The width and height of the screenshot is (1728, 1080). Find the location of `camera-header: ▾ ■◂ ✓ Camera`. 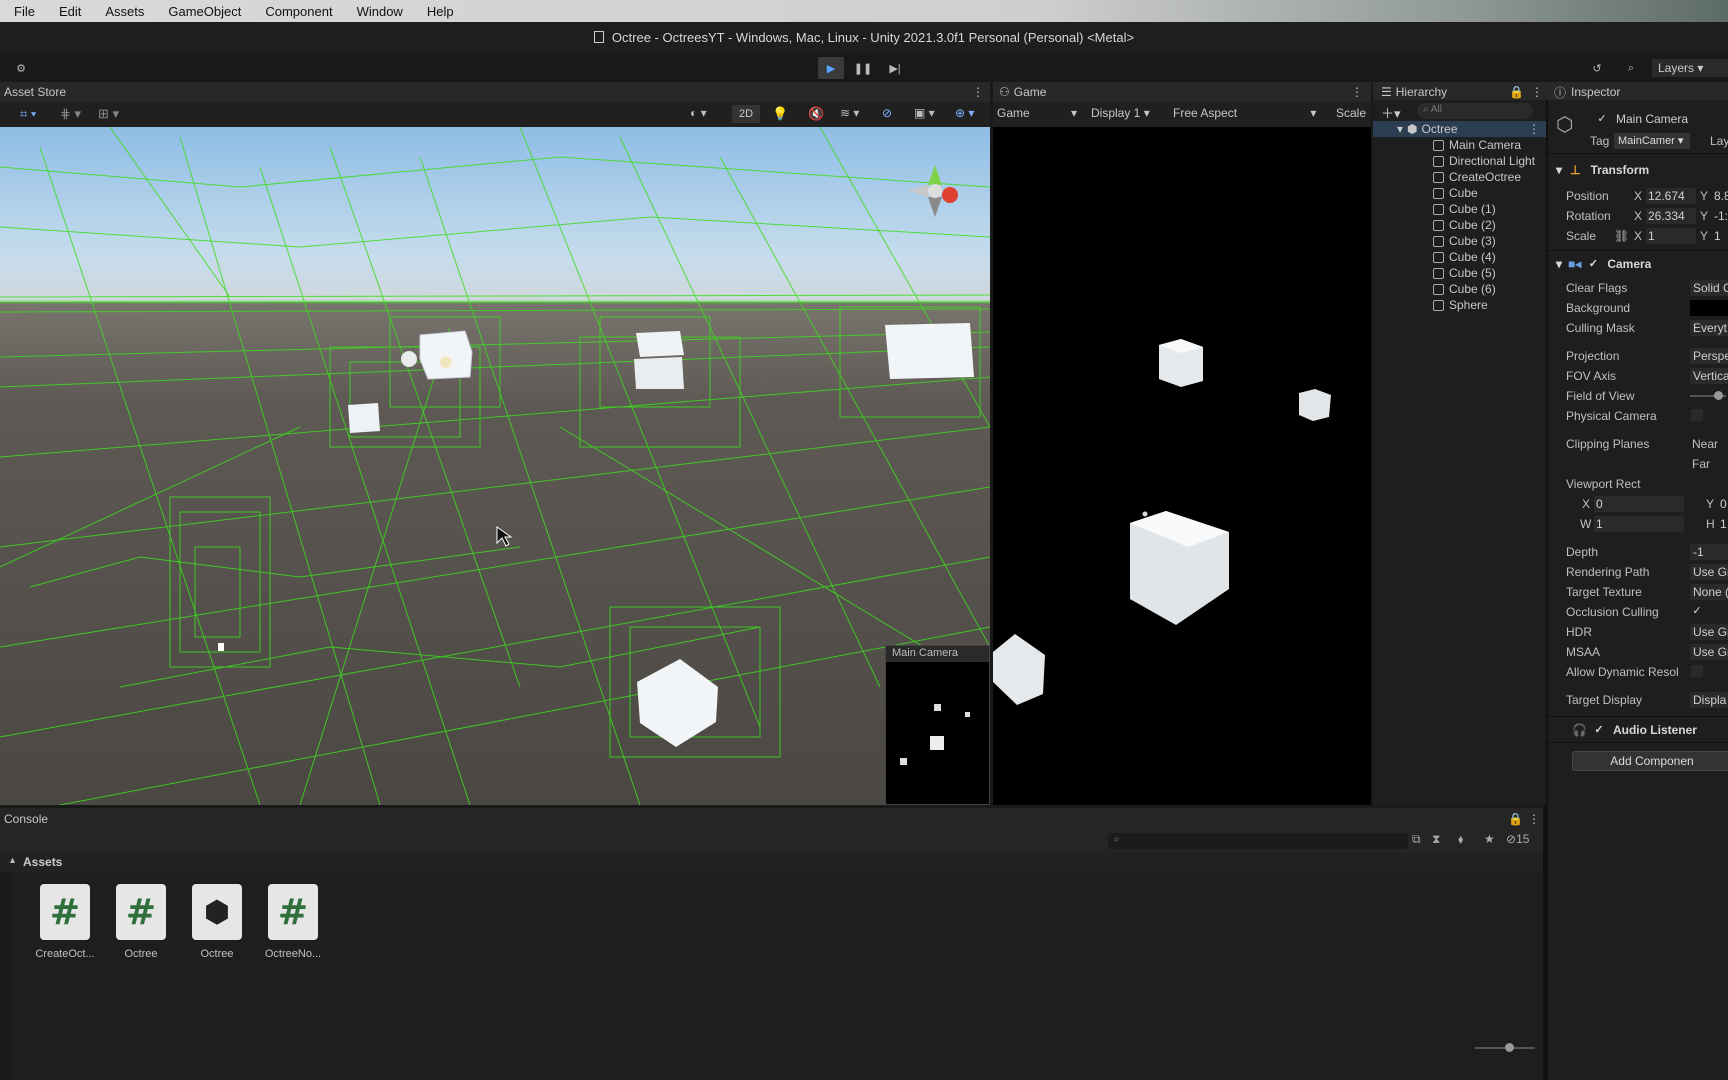

camera-header: ▾ ■◂ ✓ Camera is located at coordinates (1638, 264).